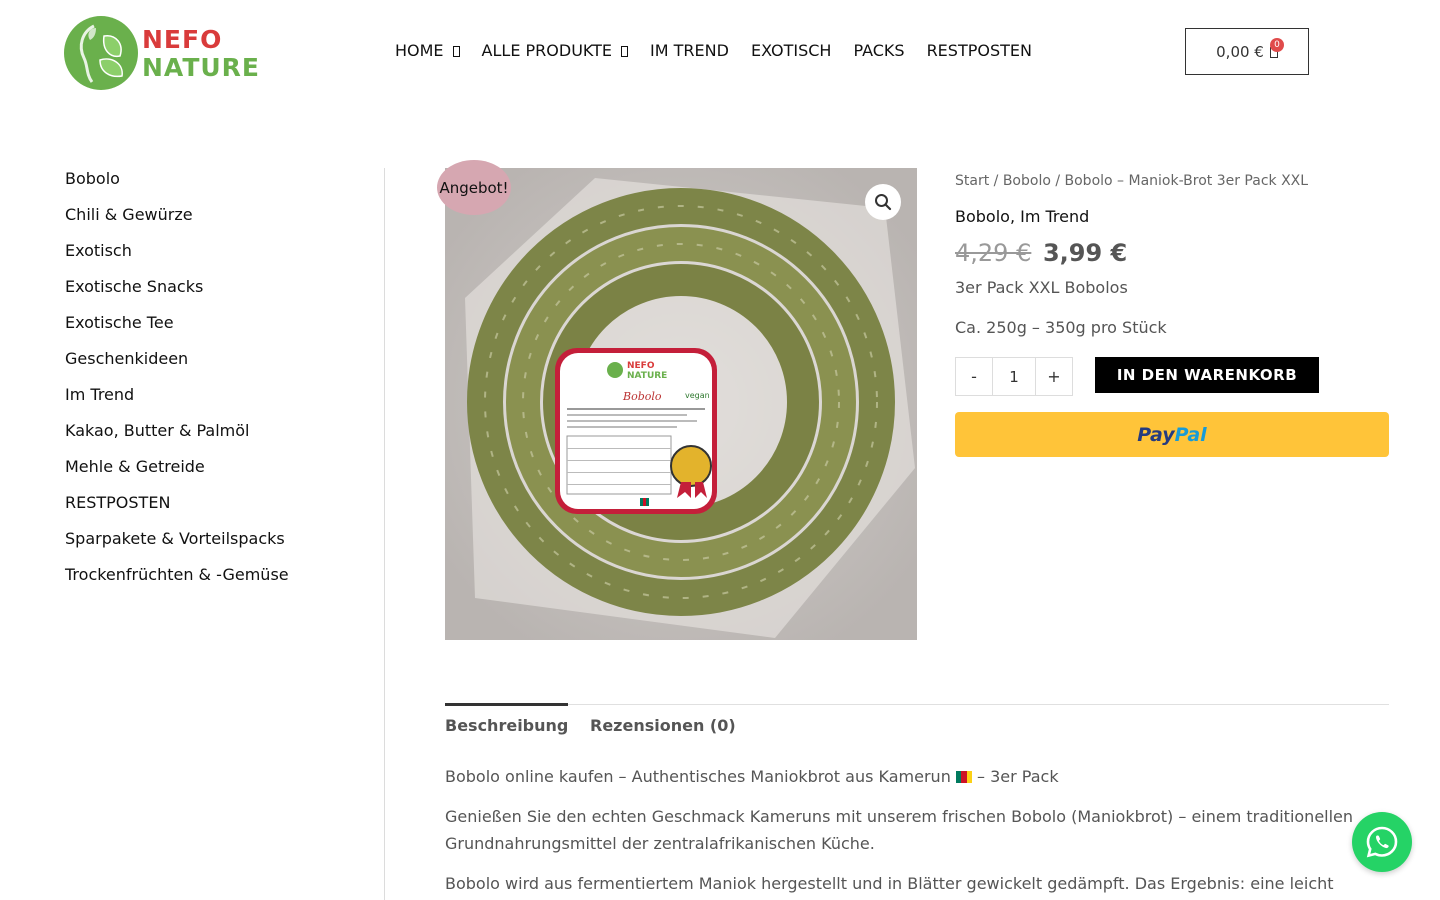 This screenshot has width=1440, height=900. I want to click on tab-description: Beschreibung, so click(506, 725).